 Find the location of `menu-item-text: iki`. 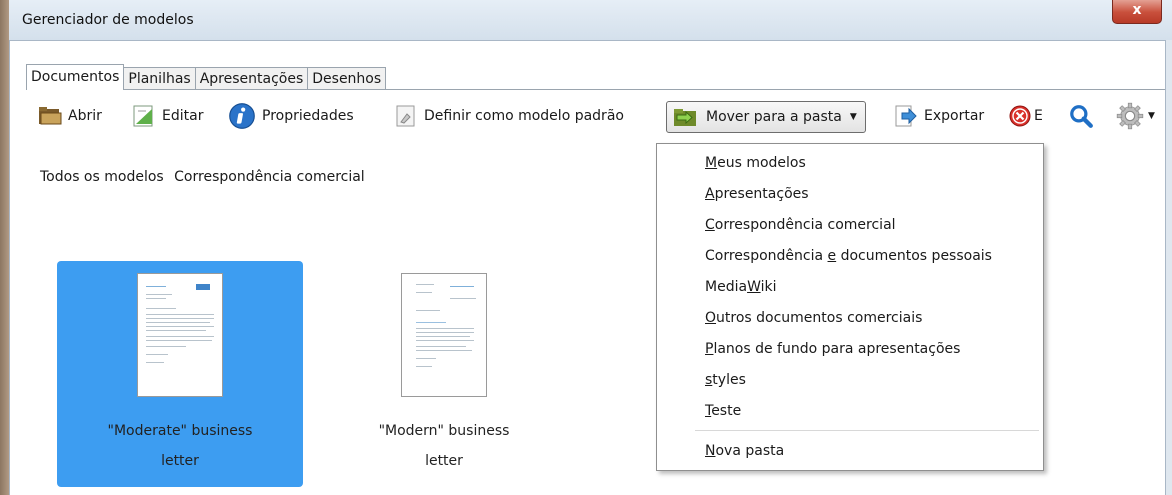

menu-item-text: iki is located at coordinates (768, 287).